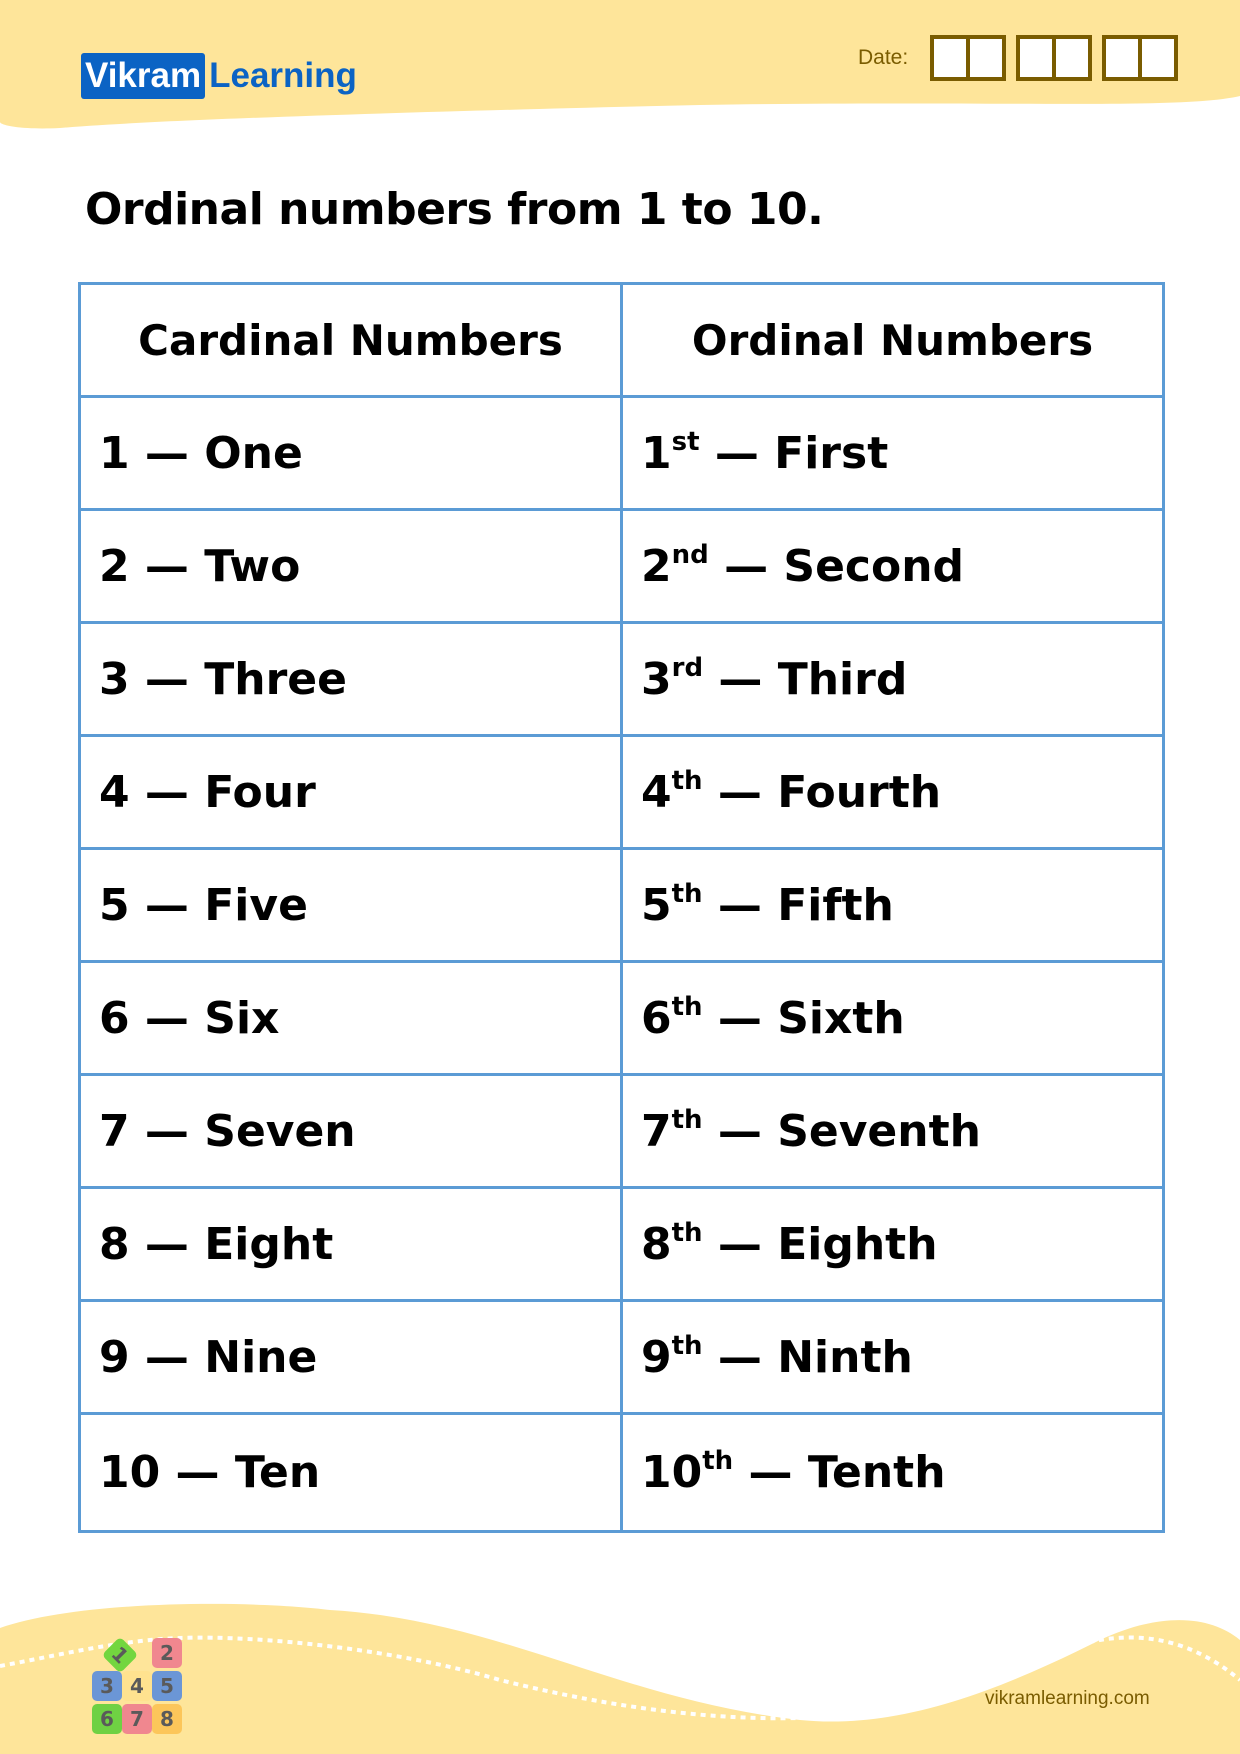  I want to click on ordinal-cell: 2nd — Second, so click(892, 566).